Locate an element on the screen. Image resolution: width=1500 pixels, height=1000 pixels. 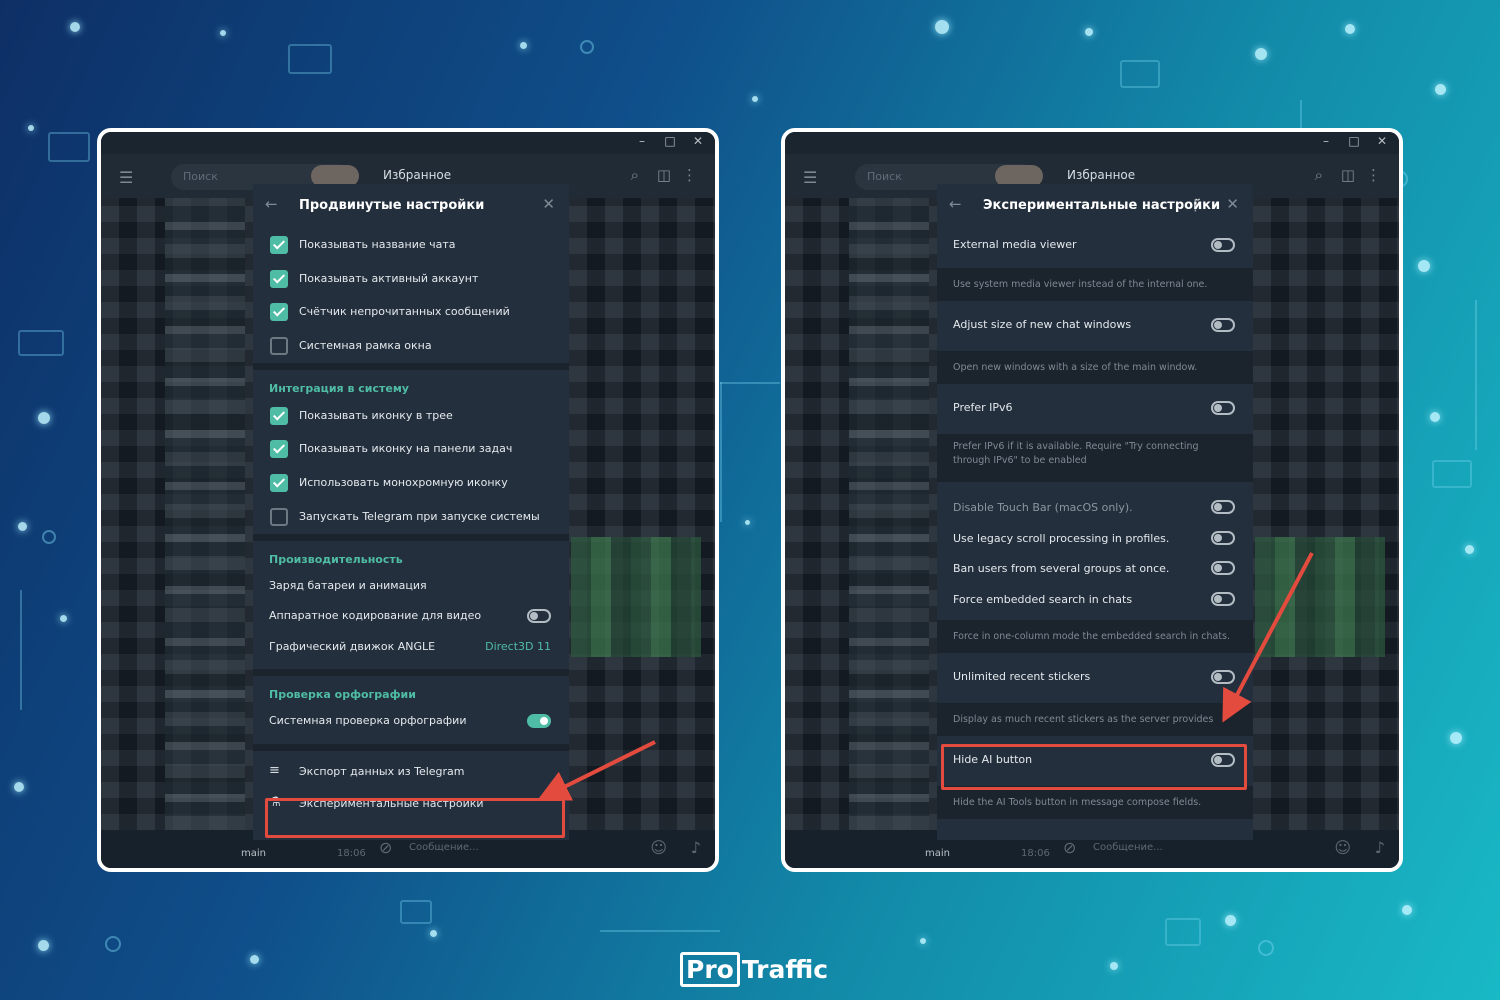
brand-logo: Pro Traffic is located at coordinates (754, 969).